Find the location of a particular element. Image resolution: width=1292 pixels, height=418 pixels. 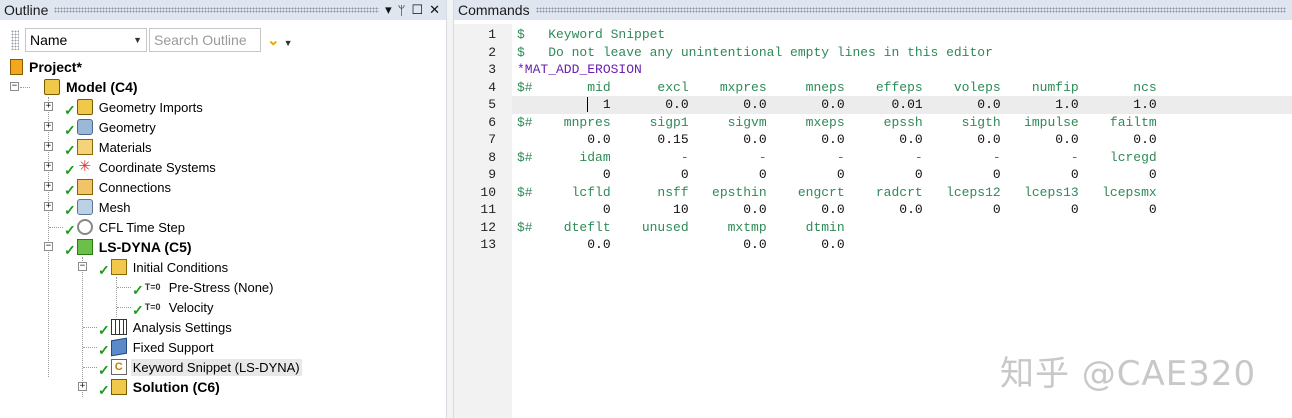

editor-line: 5 1 0.0 0.0 0.0 0.01 0.0 1.0 1.0 is located at coordinates (873, 105).